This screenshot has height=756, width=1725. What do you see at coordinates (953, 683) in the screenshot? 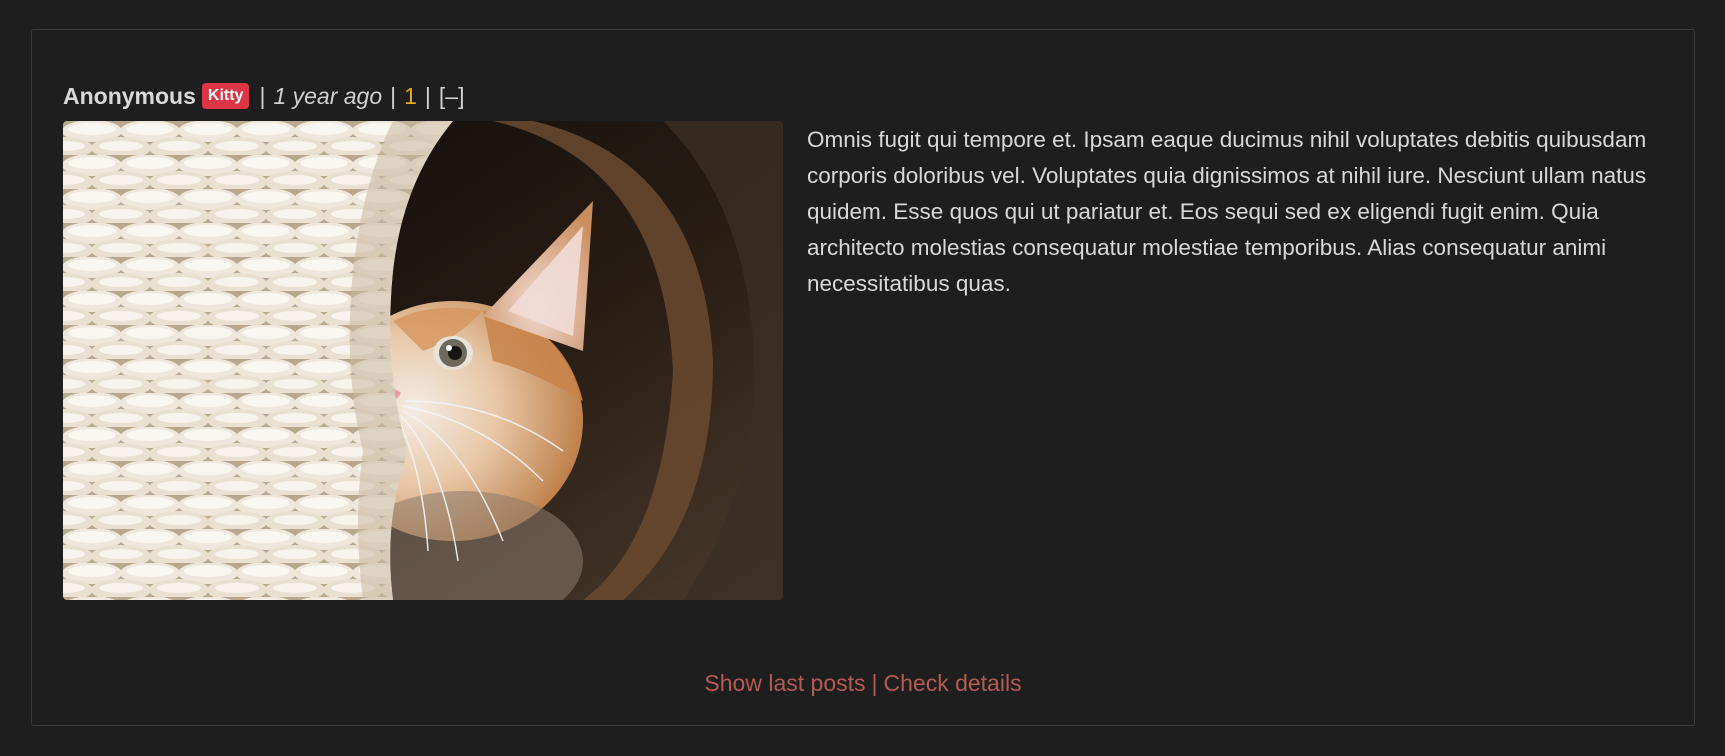
I see `check-details-link: Check details` at bounding box center [953, 683].